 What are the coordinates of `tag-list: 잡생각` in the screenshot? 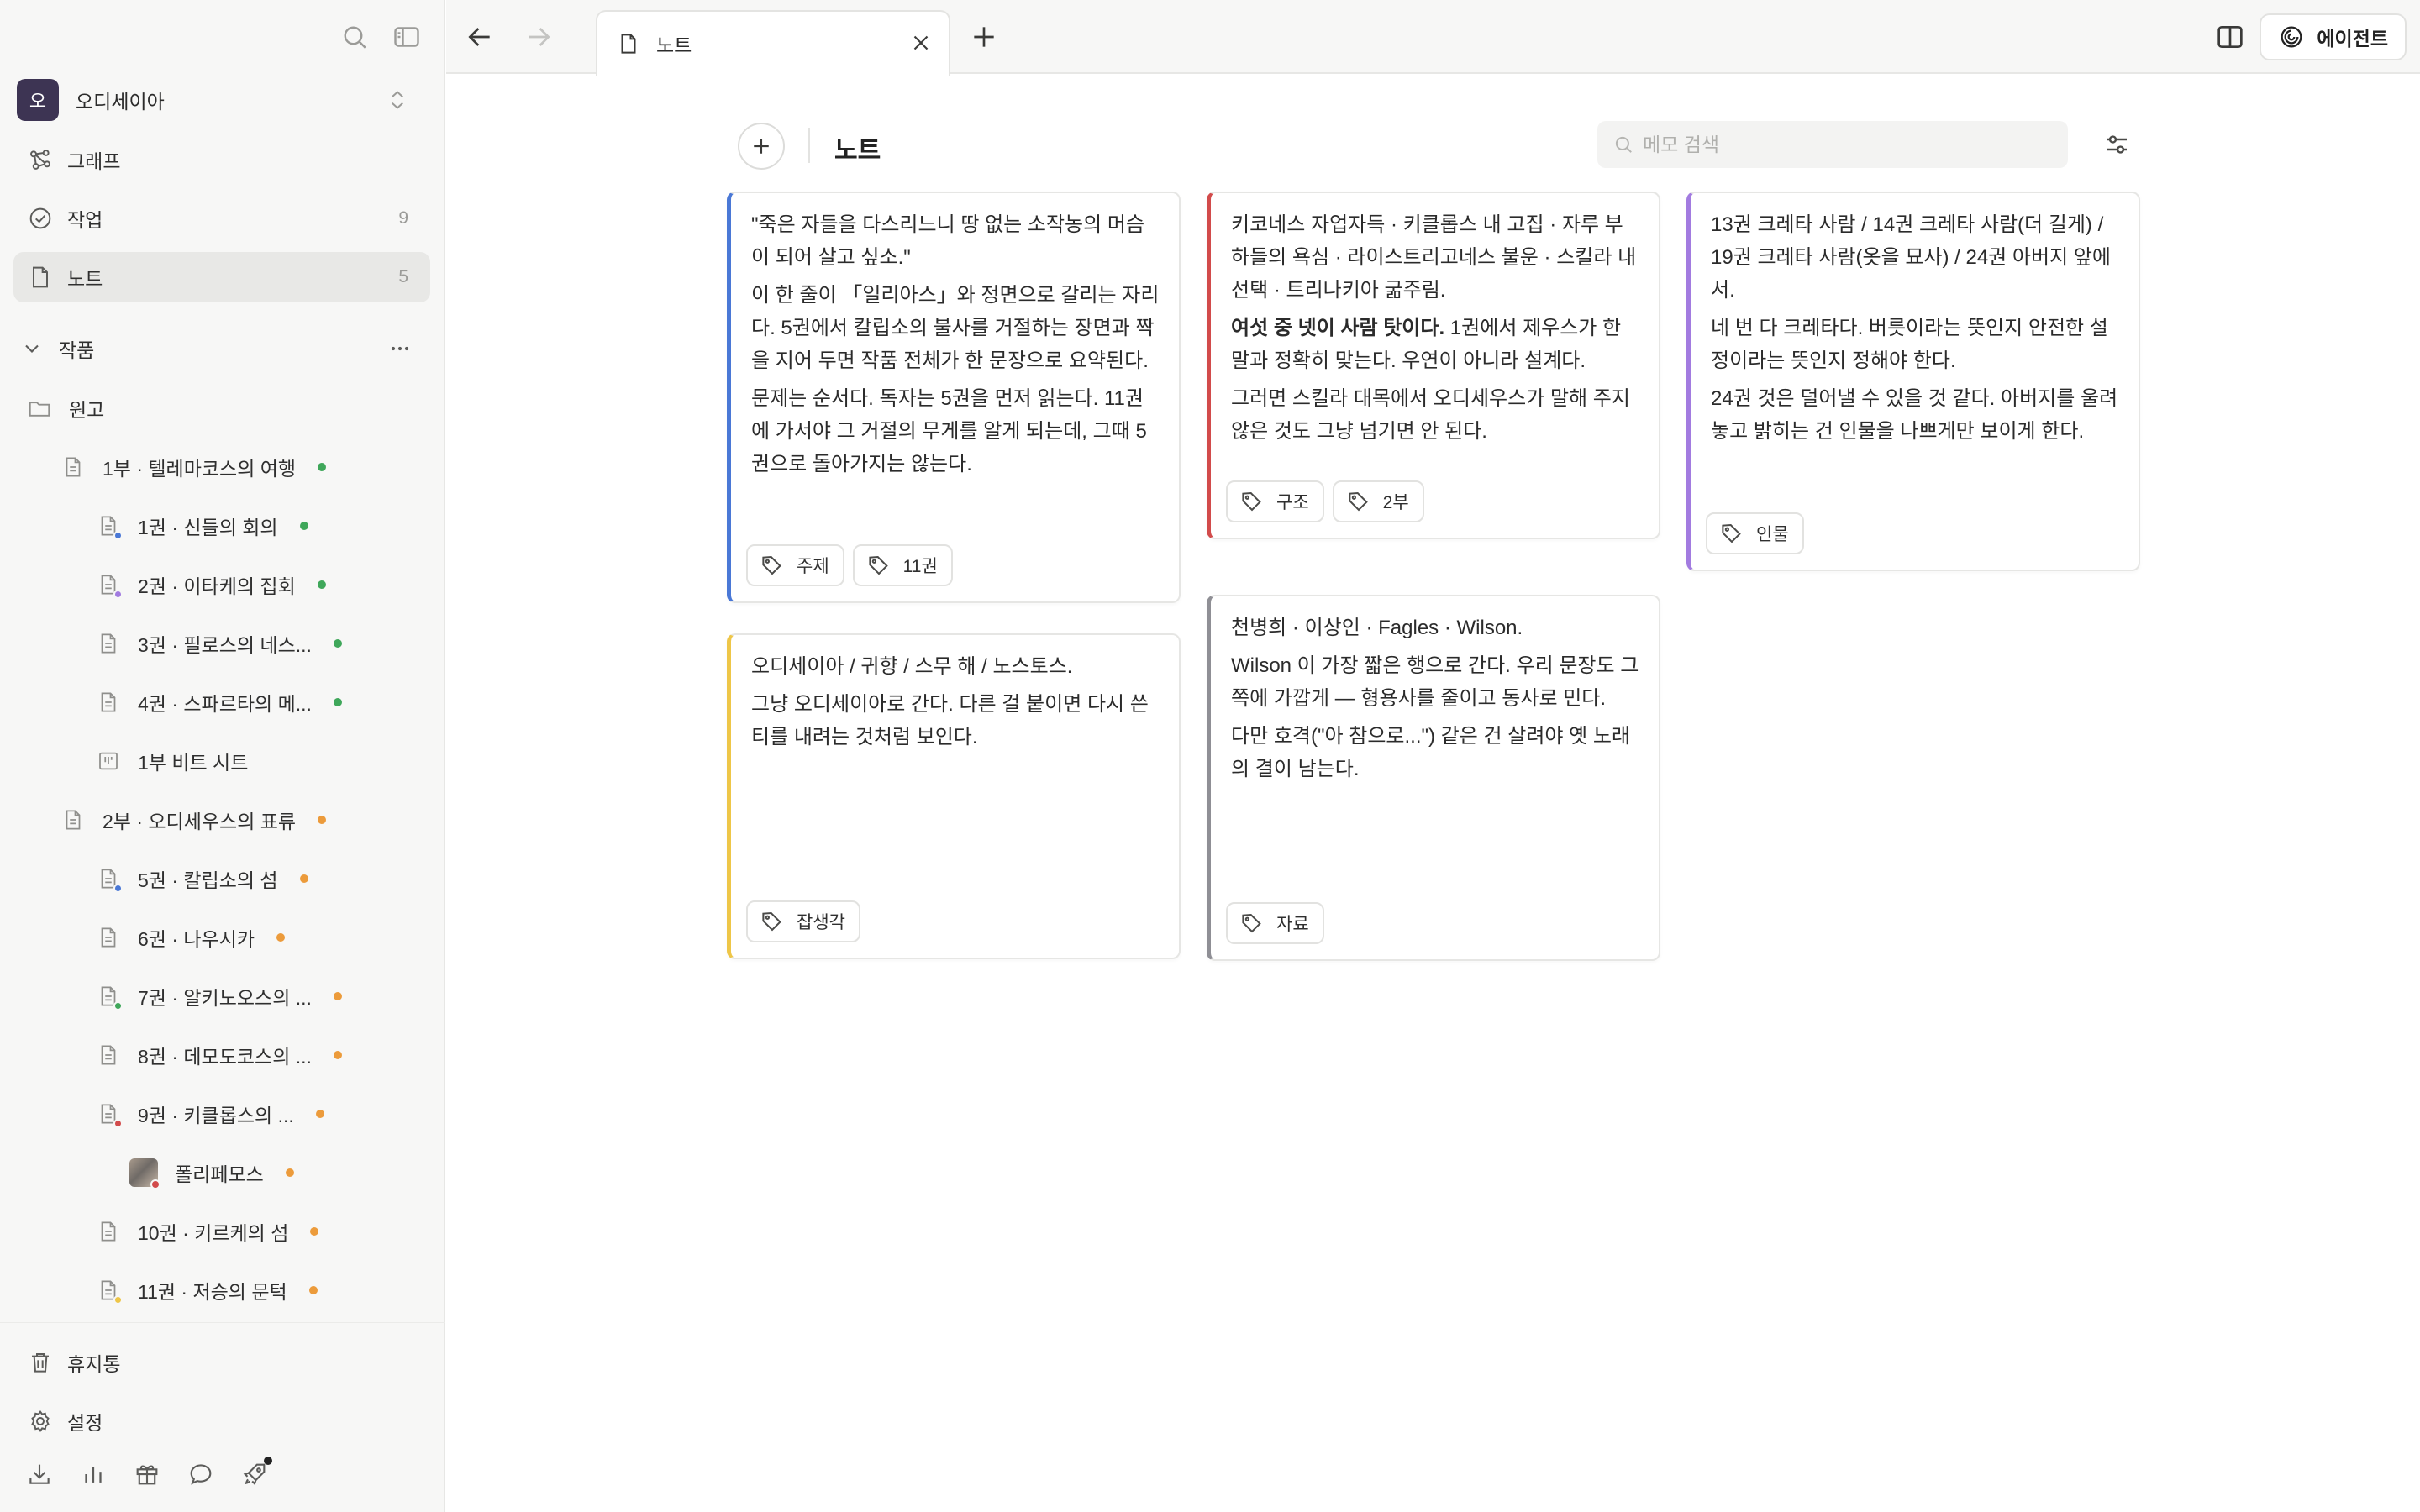 It's located at (803, 921).